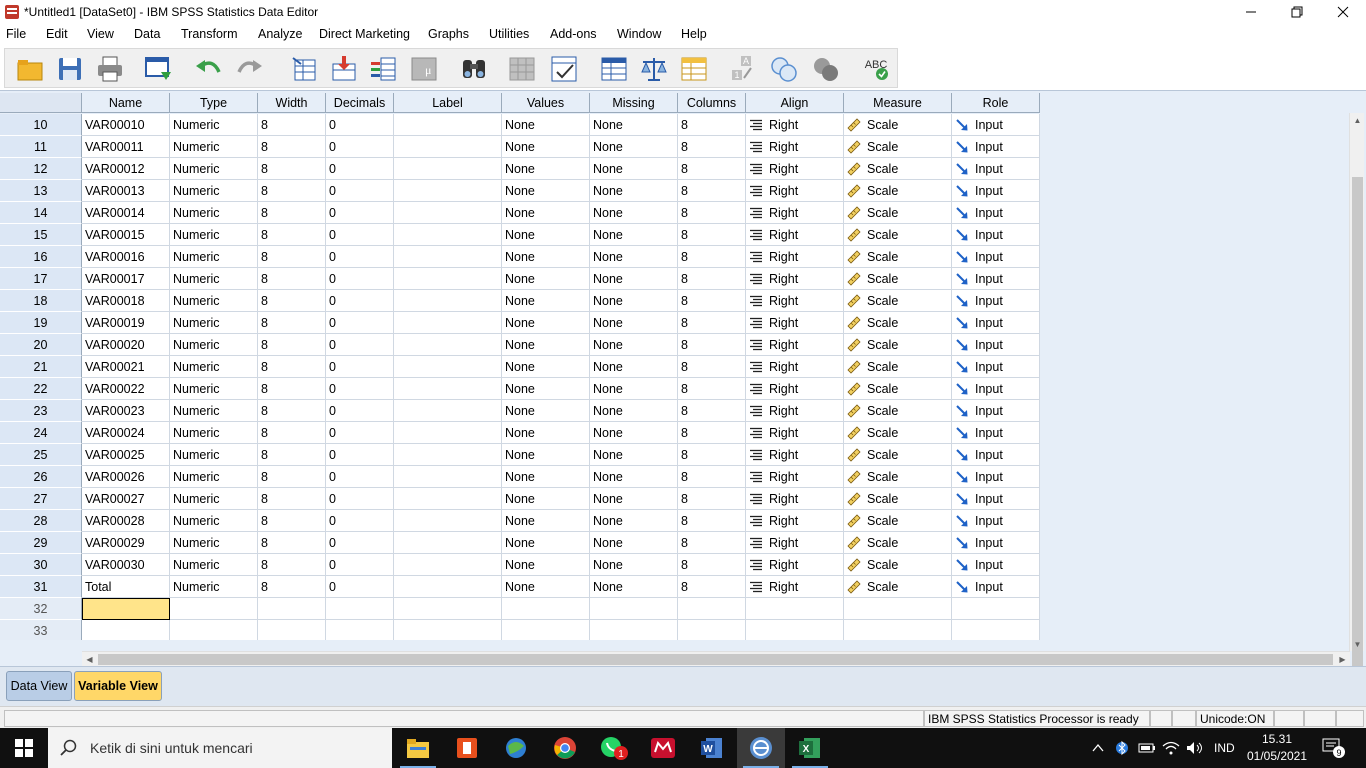  I want to click on taskbar-clock: 15.31 01/05/2021, so click(1277, 748).